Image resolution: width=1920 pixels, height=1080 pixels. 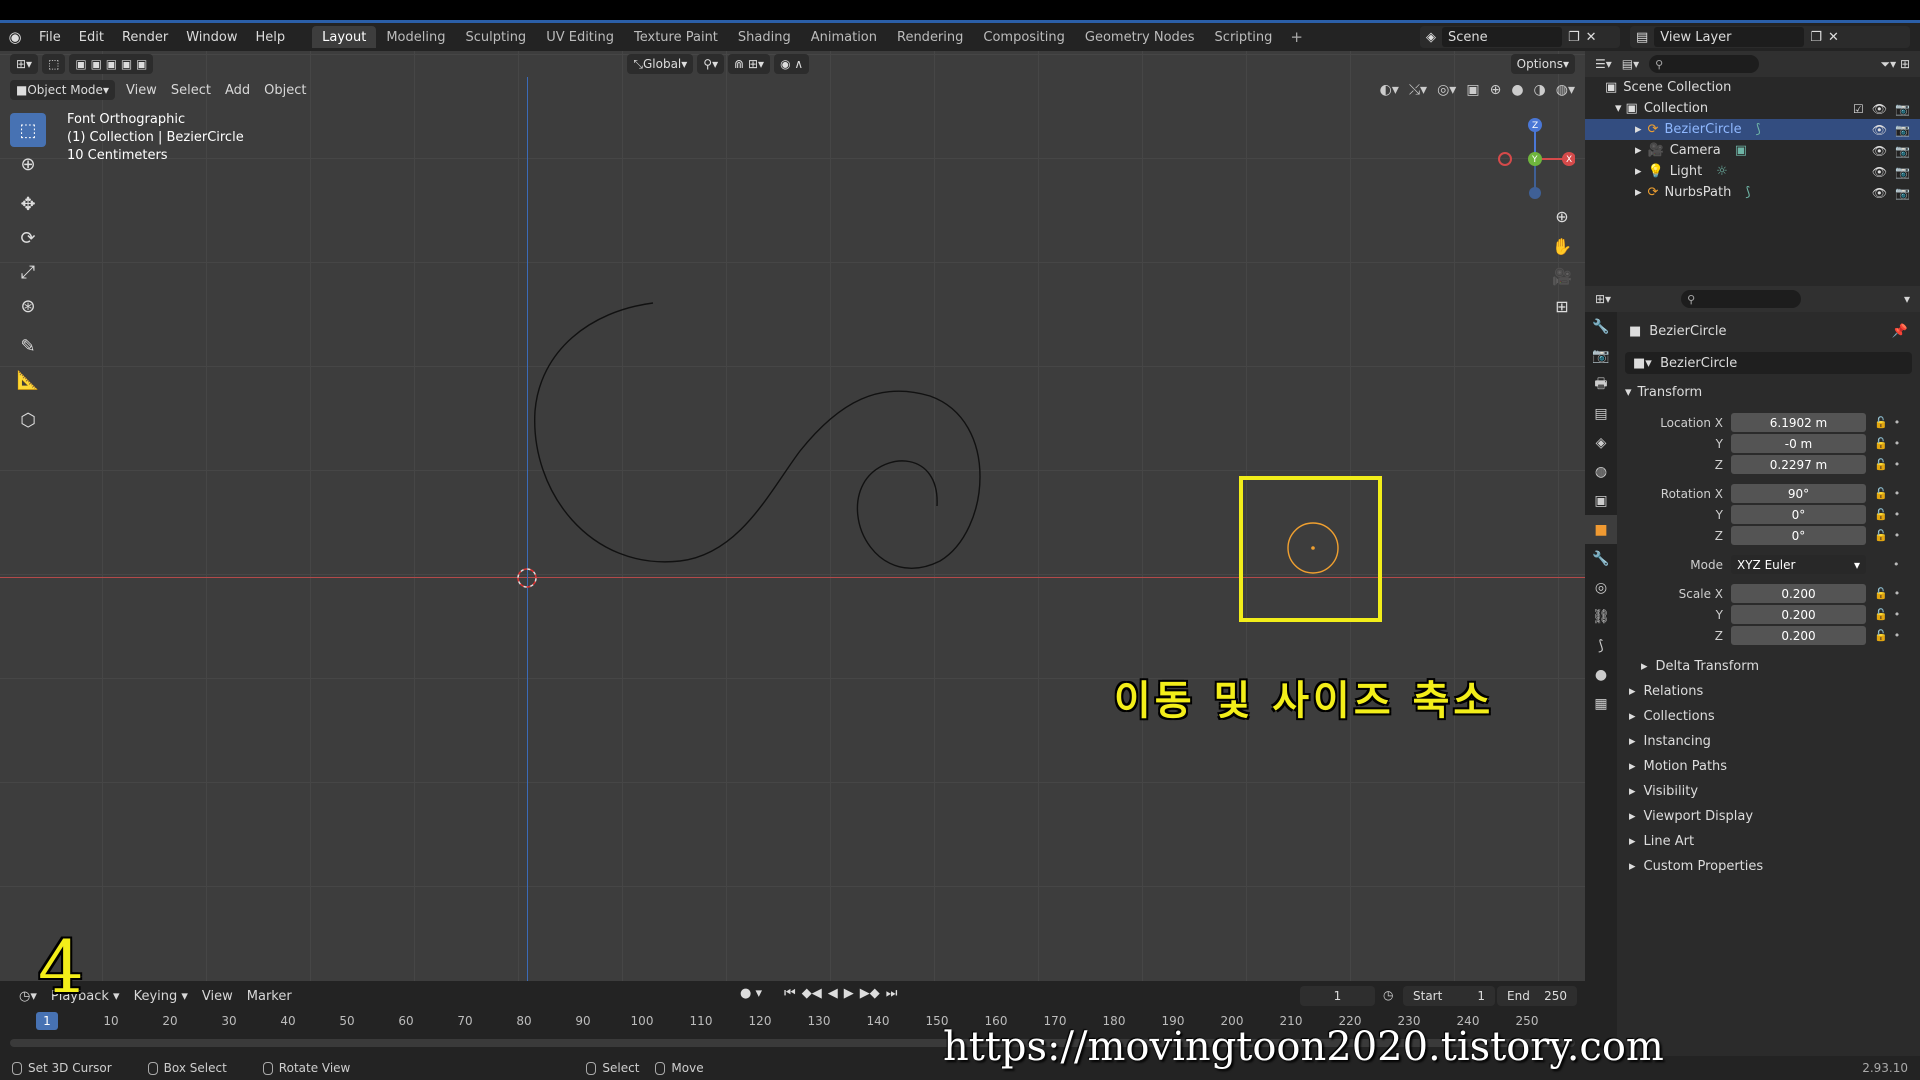 What do you see at coordinates (844, 37) in the screenshot?
I see `tab-animation: Animation` at bounding box center [844, 37].